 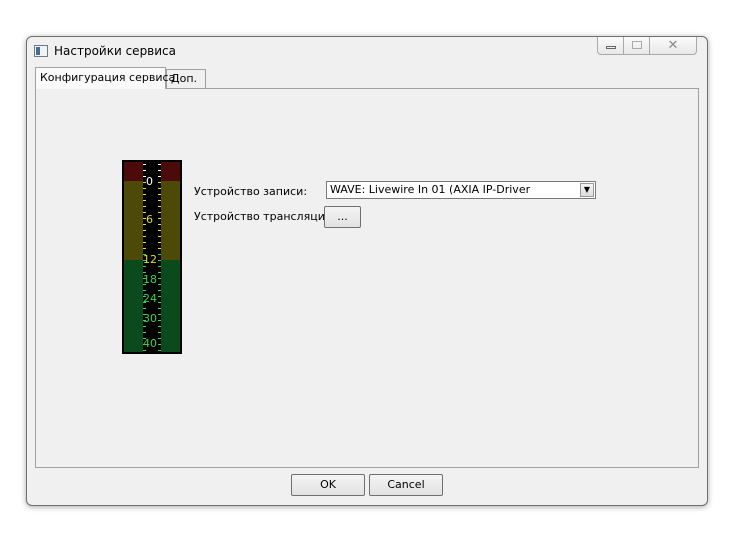 I want to click on chevron-down-icon: ▼, so click(x=587, y=190).